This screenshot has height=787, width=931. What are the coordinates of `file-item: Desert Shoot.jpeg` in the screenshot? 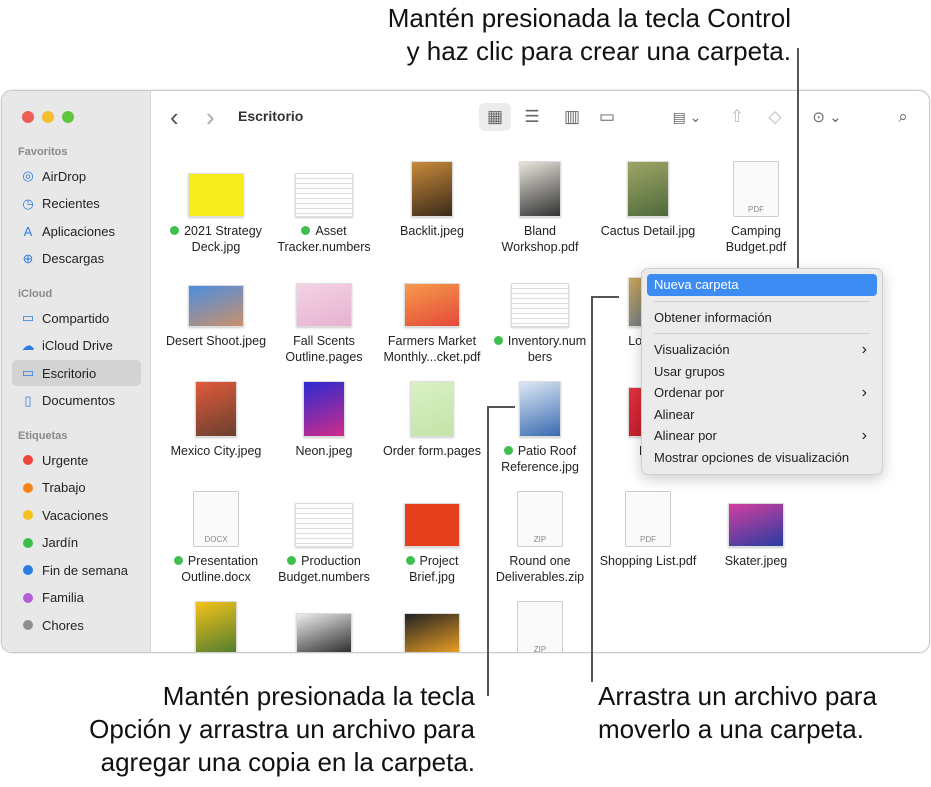 It's located at (216, 310).